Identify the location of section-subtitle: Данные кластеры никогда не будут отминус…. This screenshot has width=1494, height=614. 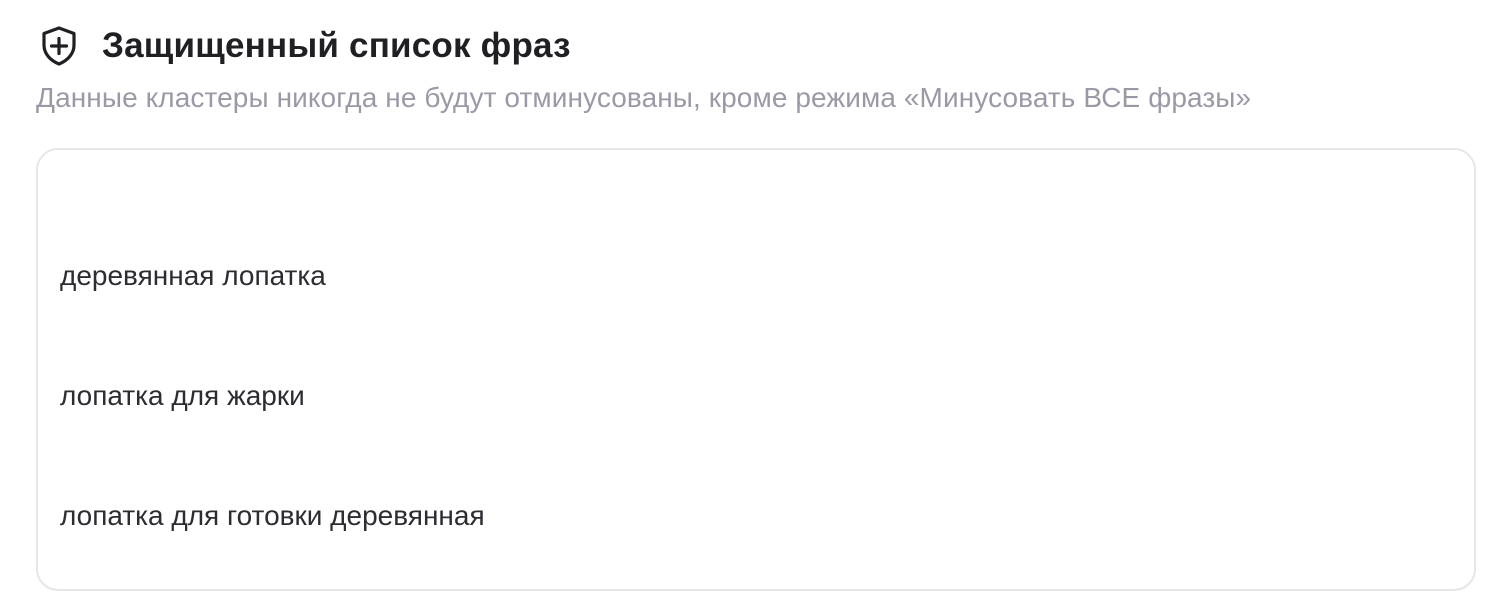
(644, 97).